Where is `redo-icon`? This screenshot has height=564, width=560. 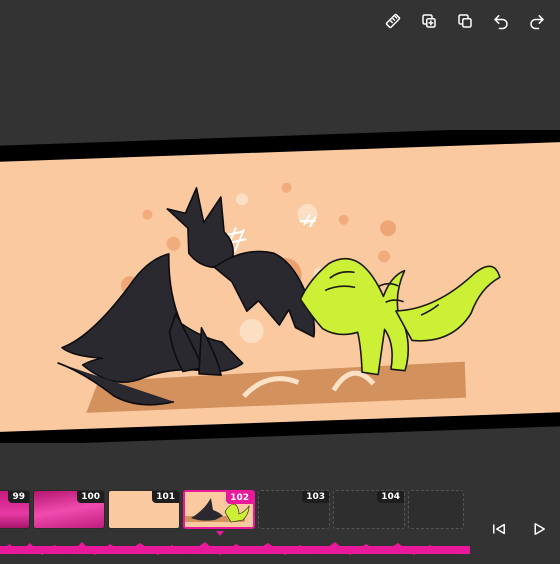 redo-icon is located at coordinates (537, 21).